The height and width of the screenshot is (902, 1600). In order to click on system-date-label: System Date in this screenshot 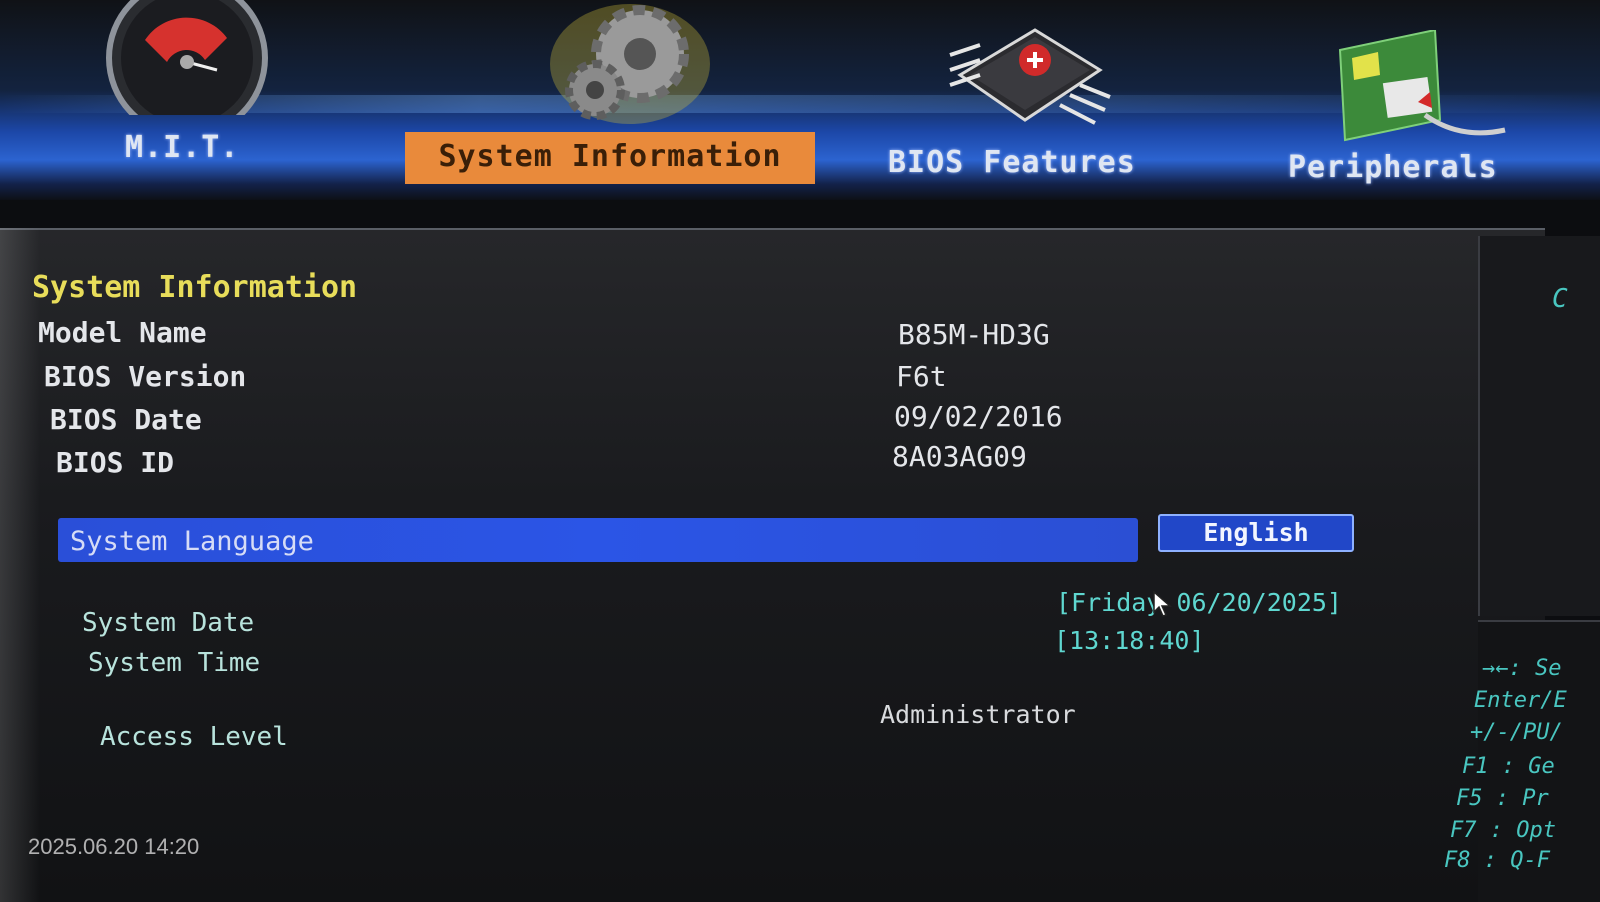, I will do `click(168, 623)`.